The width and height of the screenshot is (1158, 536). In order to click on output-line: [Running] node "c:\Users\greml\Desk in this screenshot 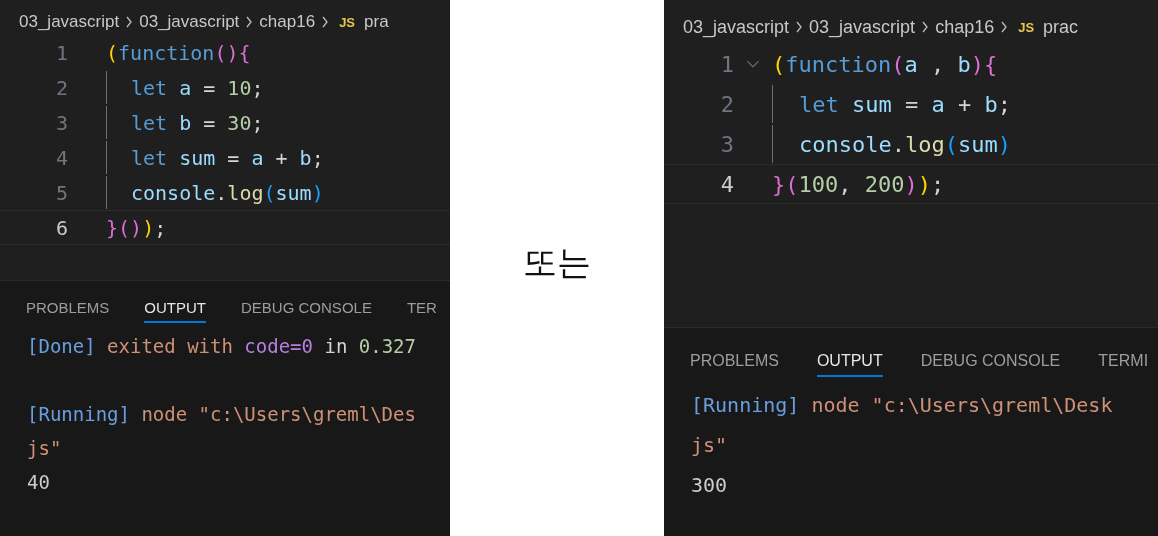, I will do `click(902, 405)`.